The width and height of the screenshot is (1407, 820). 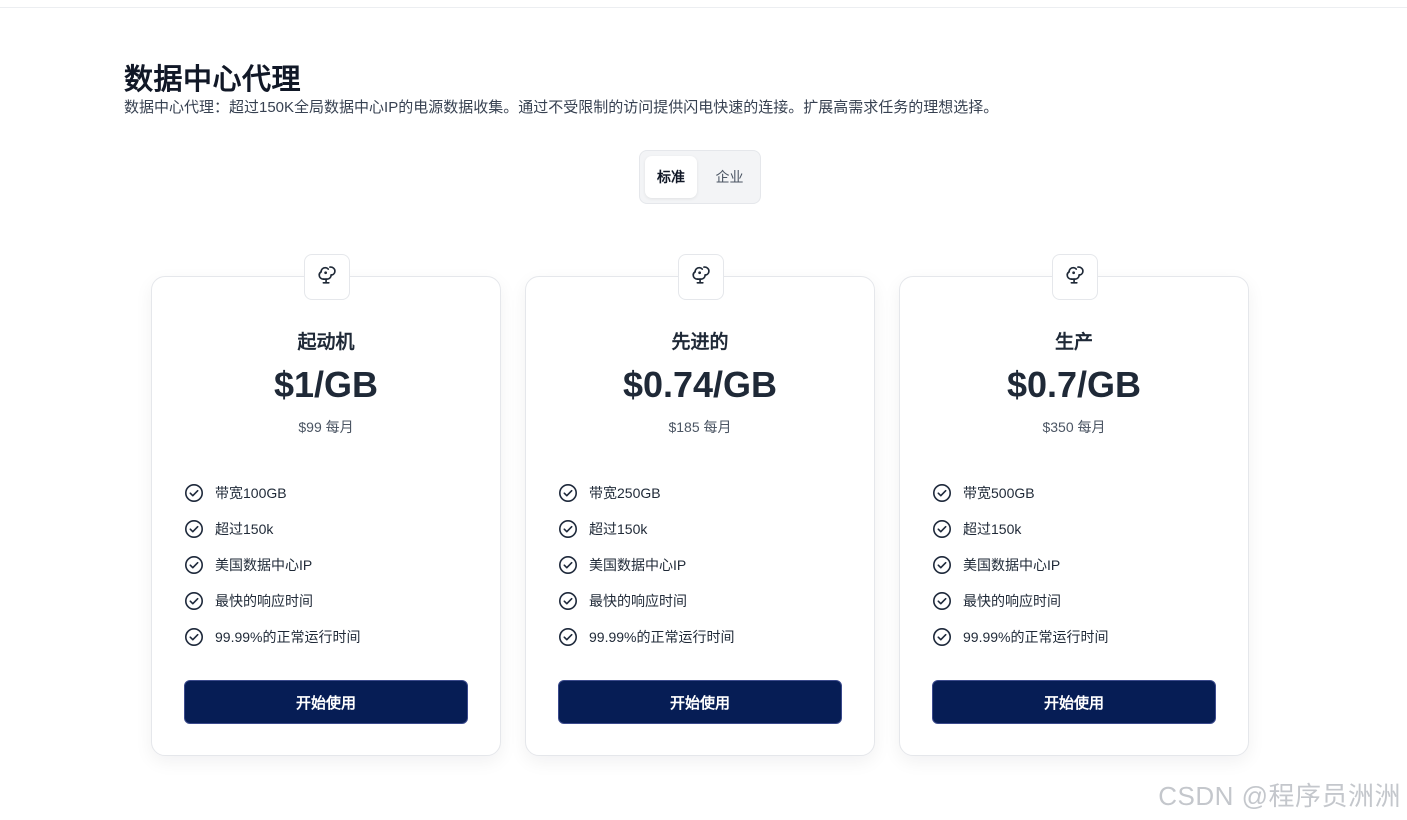 I want to click on top-divider, so click(x=703, y=7).